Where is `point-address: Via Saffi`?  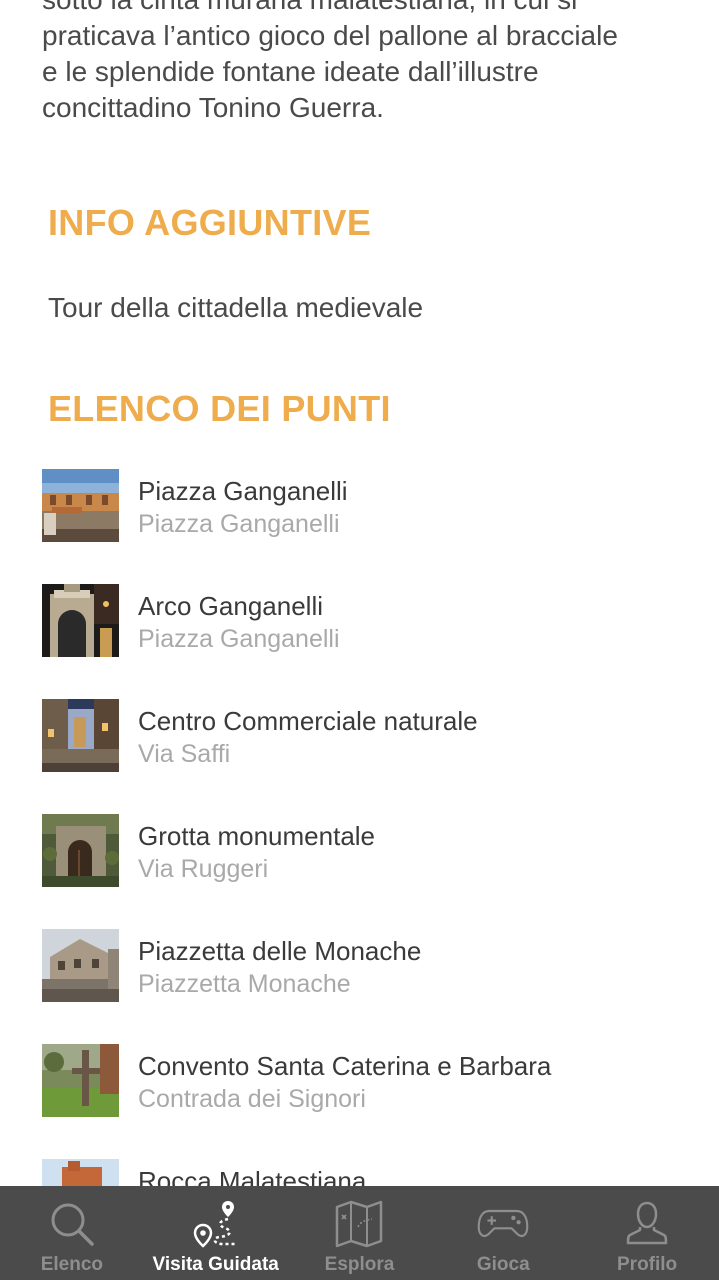
point-address: Via Saffi is located at coordinates (184, 754).